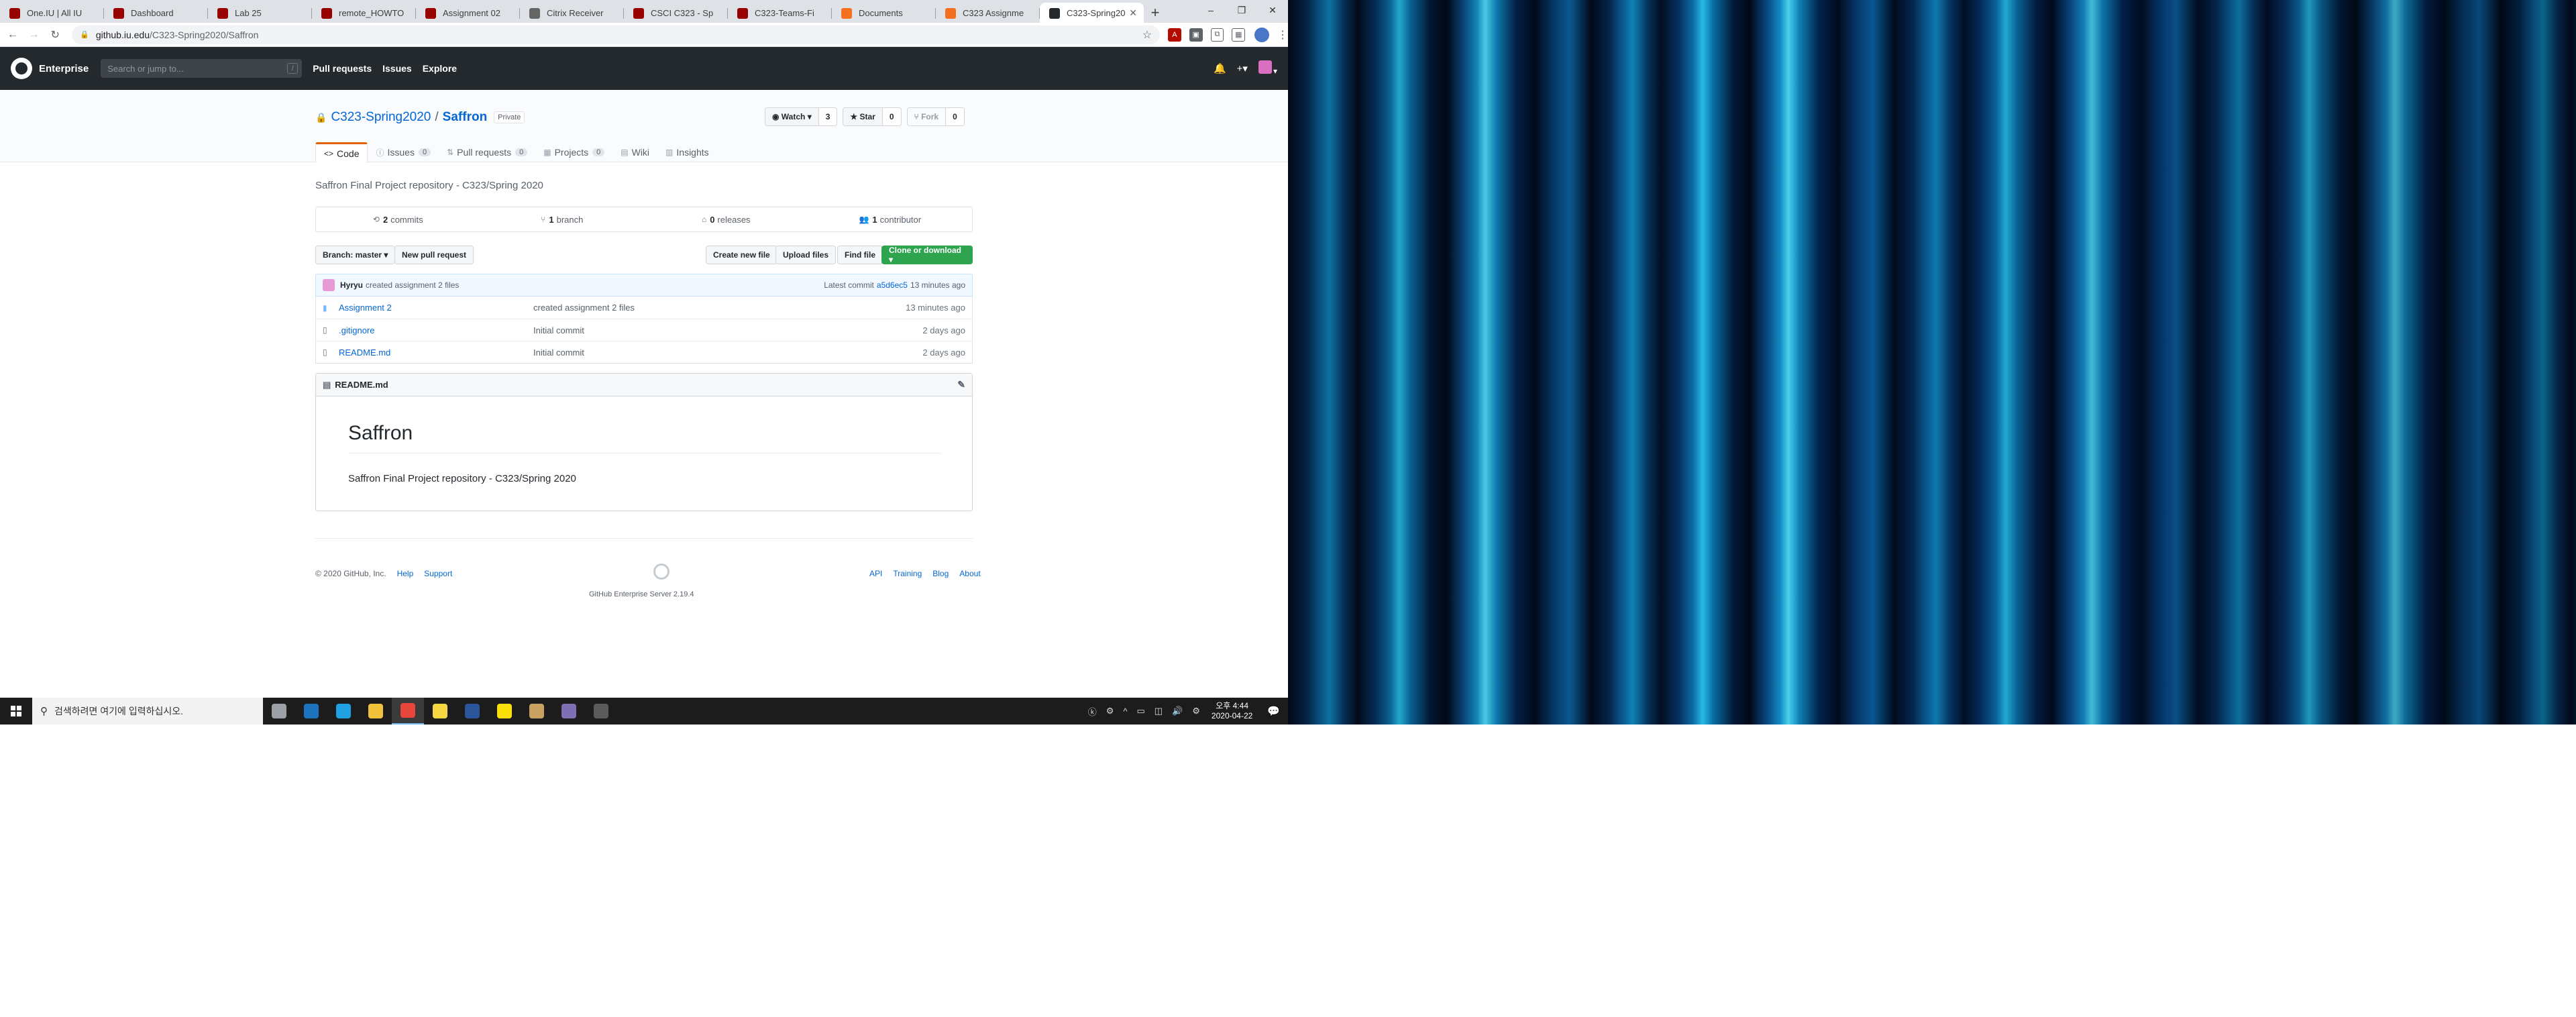  I want to click on commit-sha-link: a5d6ec5, so click(892, 285).